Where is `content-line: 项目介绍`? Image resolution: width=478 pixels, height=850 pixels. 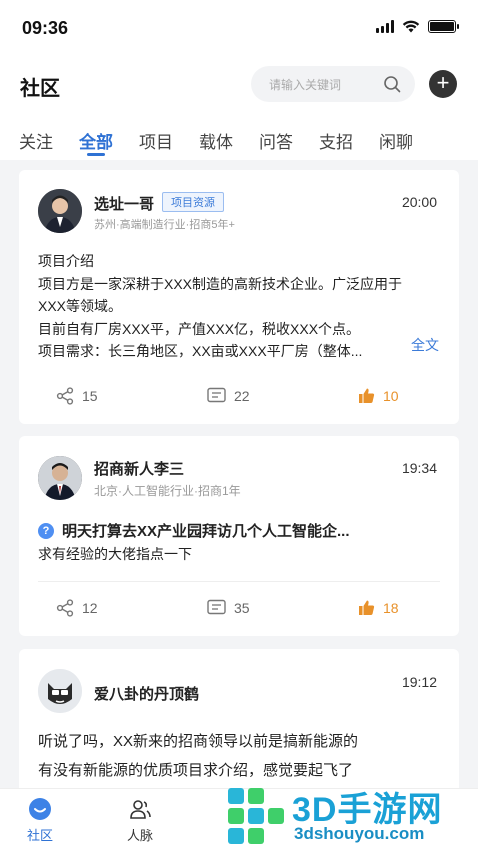
content-line: 项目介绍 is located at coordinates (66, 261).